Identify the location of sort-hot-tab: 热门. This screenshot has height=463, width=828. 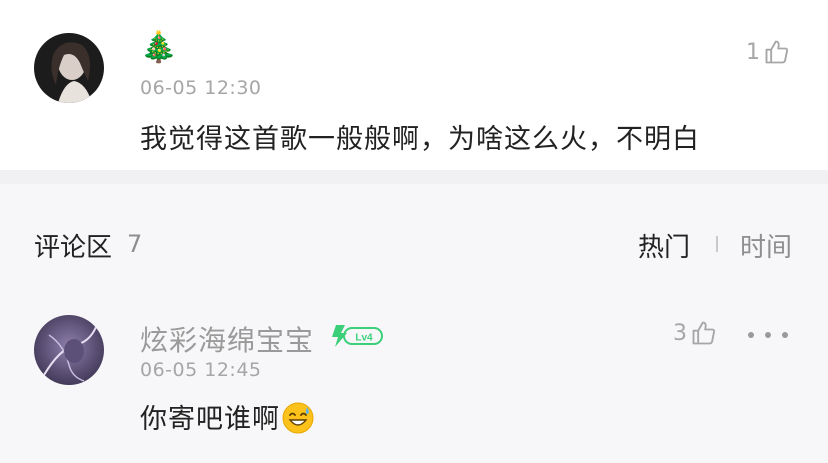
(664, 245).